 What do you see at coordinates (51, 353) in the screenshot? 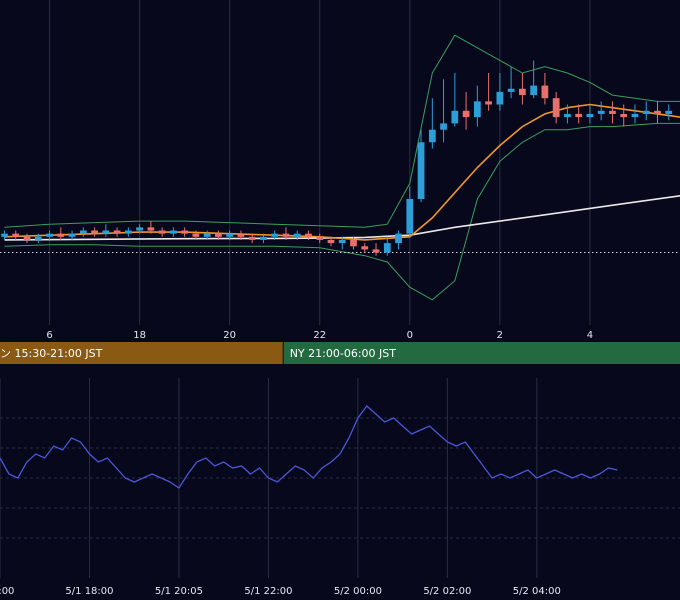
I see `session-label: ン 15:30-21:00 JST` at bounding box center [51, 353].